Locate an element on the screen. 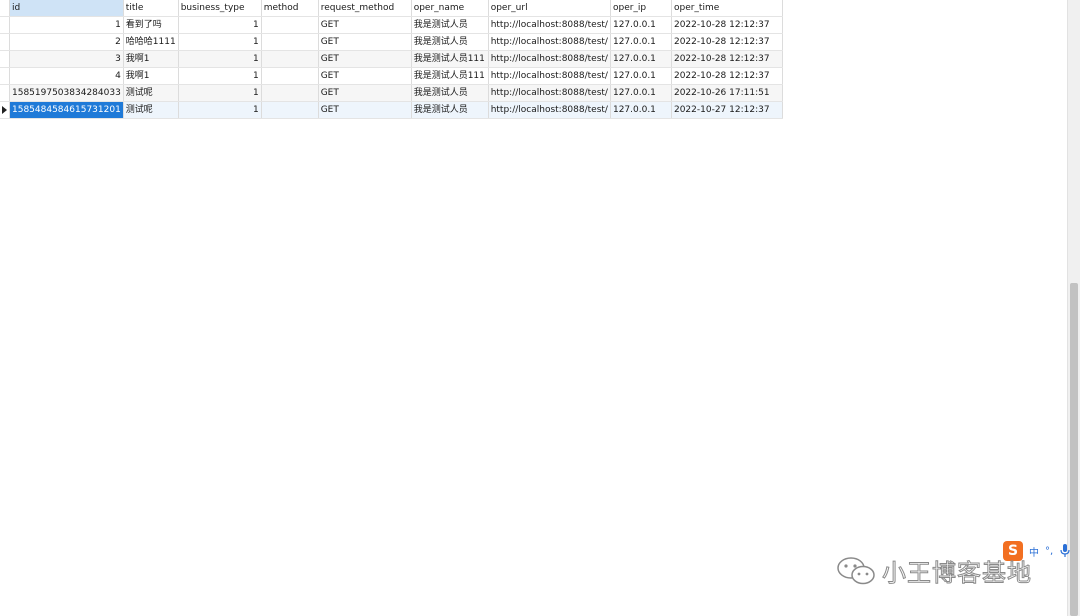  cell-id: 2 is located at coordinates (66, 42).